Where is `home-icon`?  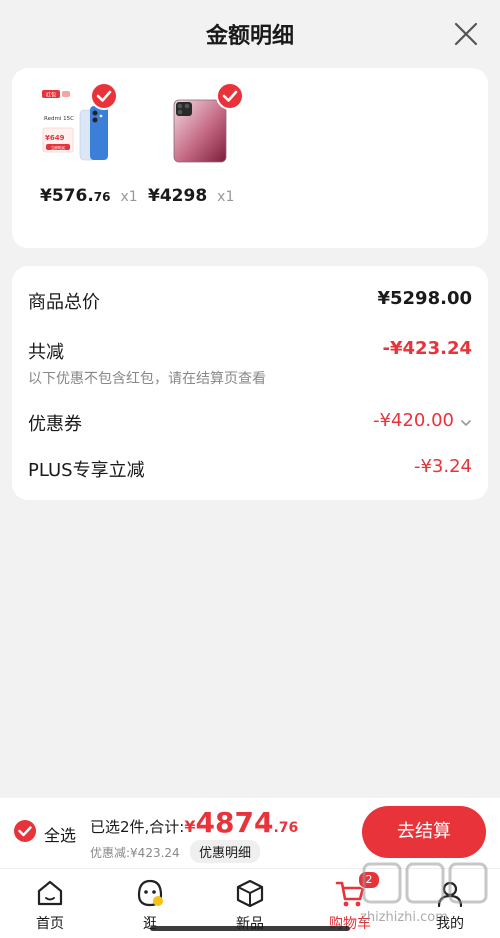
home-icon is located at coordinates (50, 893).